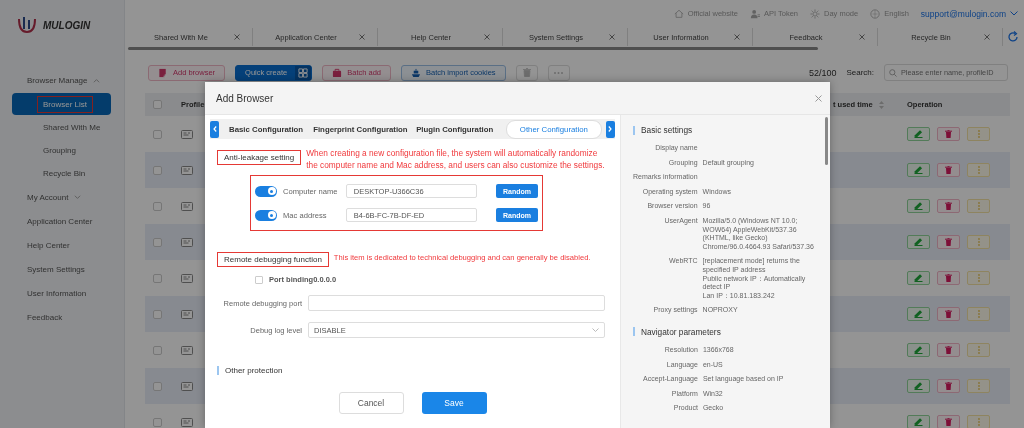 The width and height of the screenshot is (1024, 428). What do you see at coordinates (214, 129) in the screenshot?
I see `scroll-left-button` at bounding box center [214, 129].